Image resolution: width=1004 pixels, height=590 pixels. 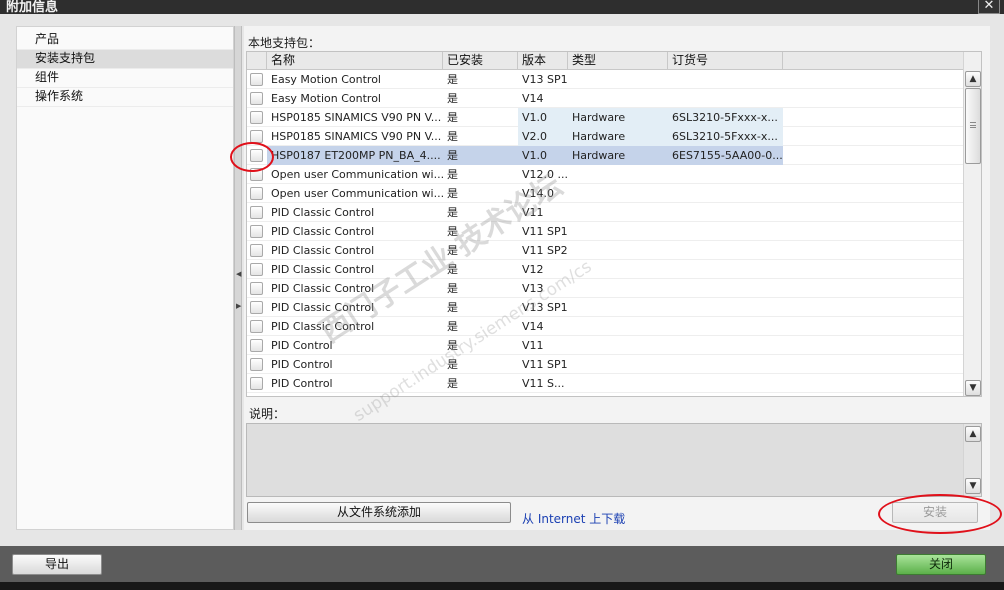 I want to click on header-order-number: 订货号, so click(x=725, y=61).